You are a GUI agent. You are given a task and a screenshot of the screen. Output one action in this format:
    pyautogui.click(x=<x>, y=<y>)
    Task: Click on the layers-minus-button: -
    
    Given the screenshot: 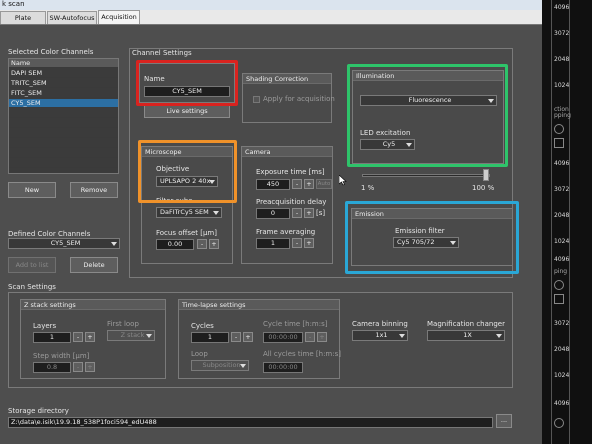 What is the action you would take?
    pyautogui.click(x=78, y=337)
    